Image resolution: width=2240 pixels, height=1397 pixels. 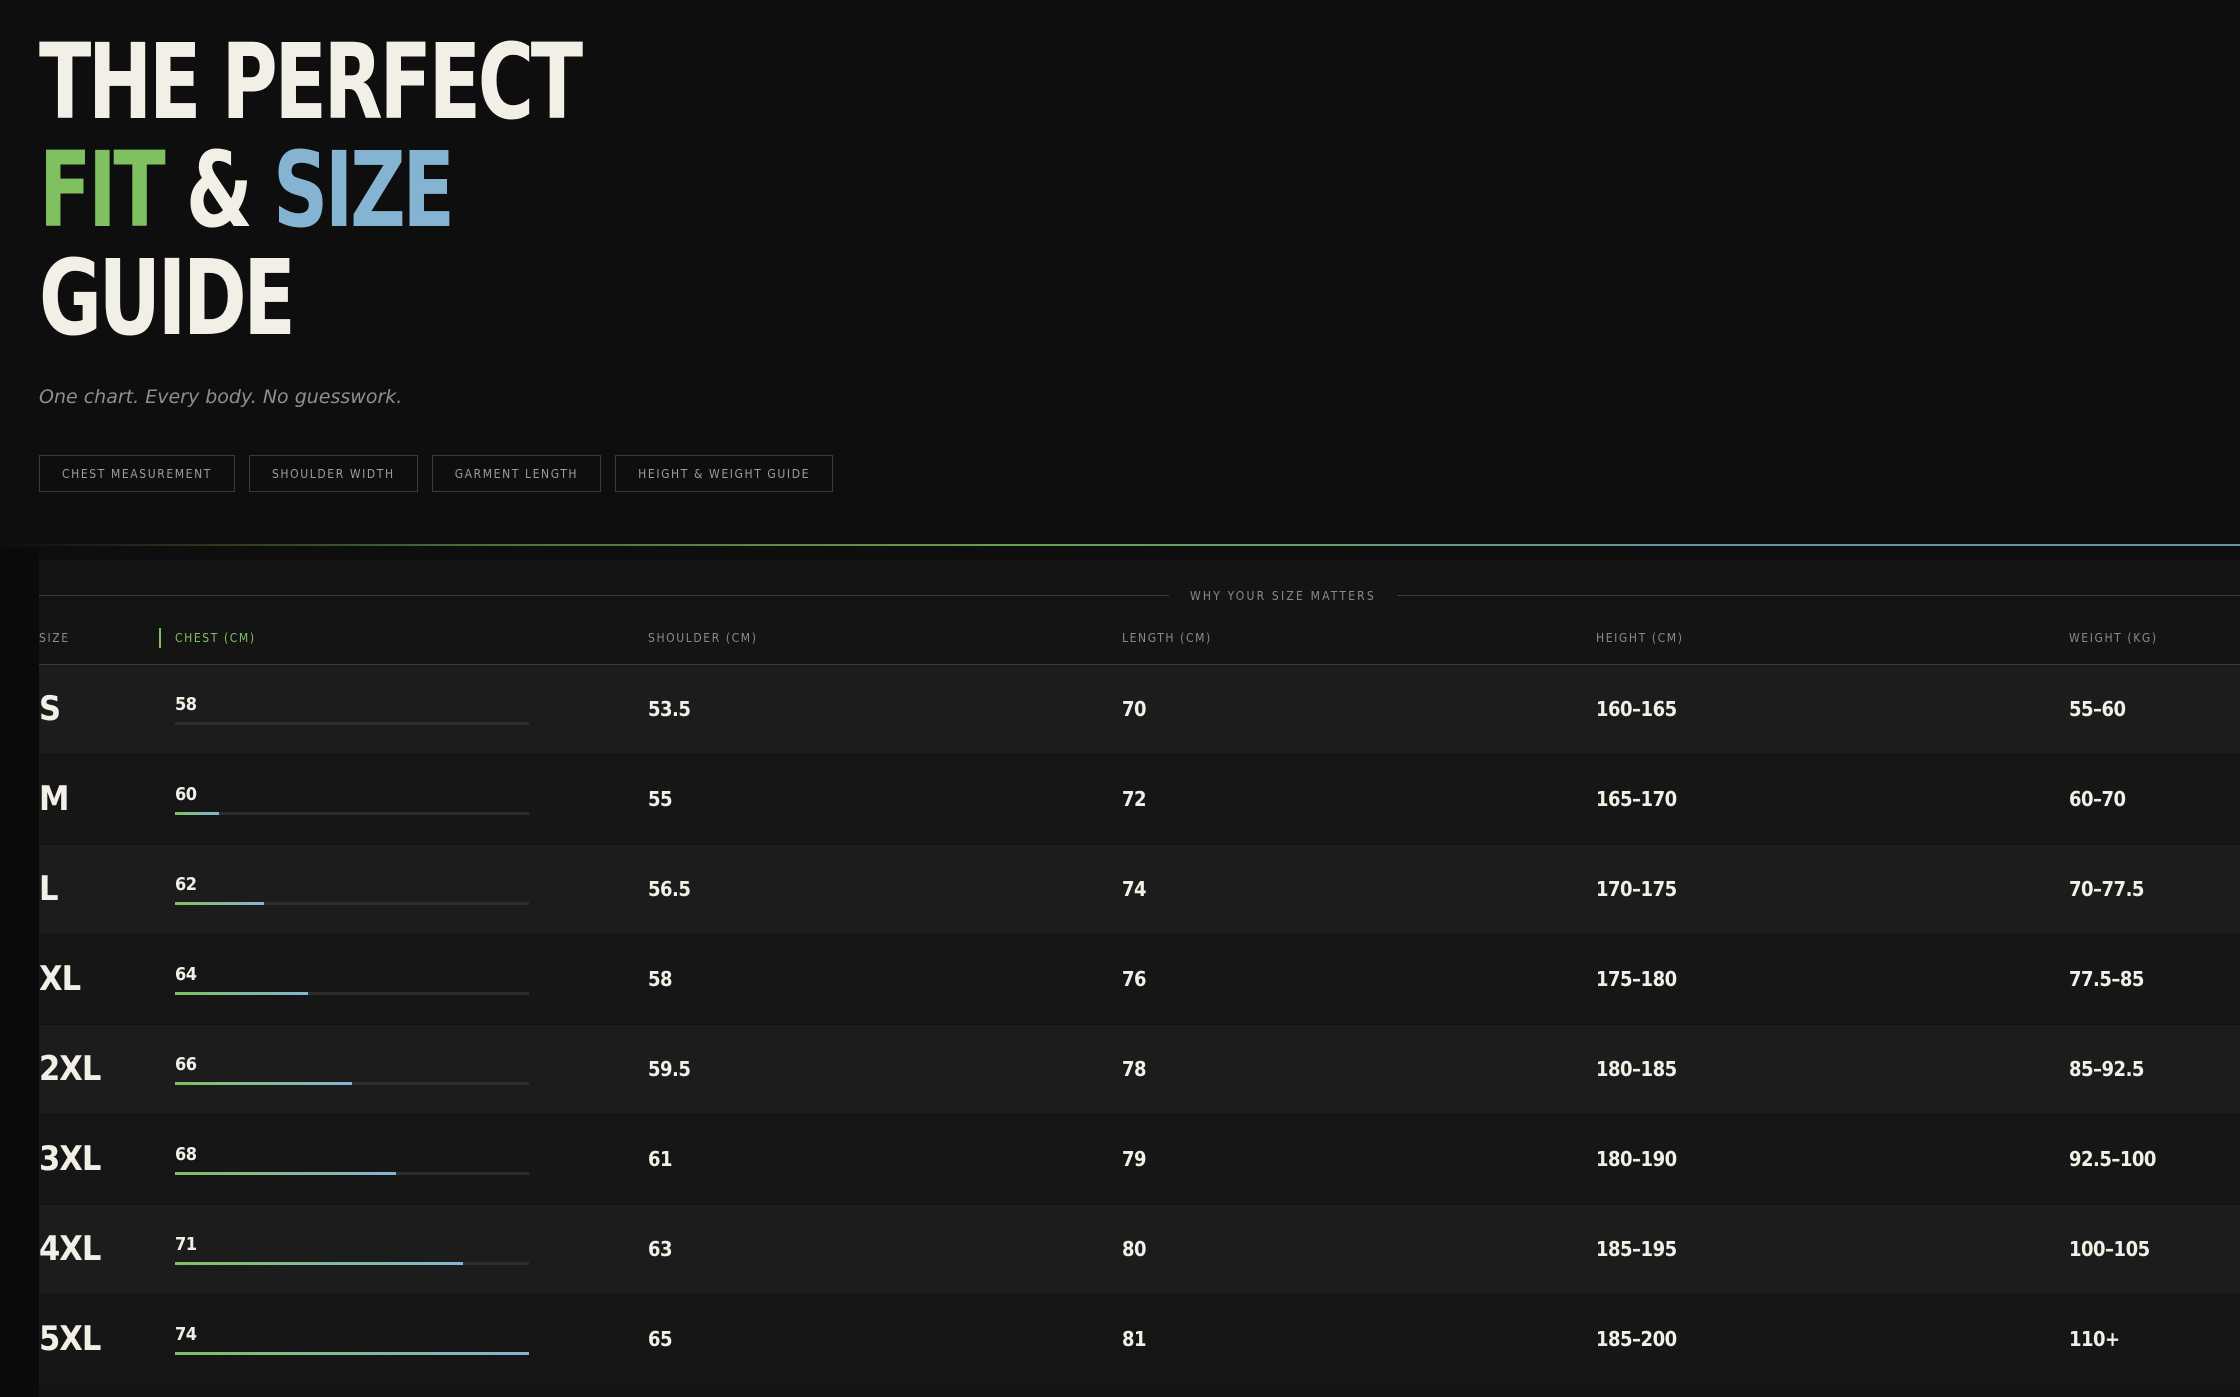 I want to click on section-title-row: WHY YOUR SIZE MATTERS, so click(x=1139, y=596).